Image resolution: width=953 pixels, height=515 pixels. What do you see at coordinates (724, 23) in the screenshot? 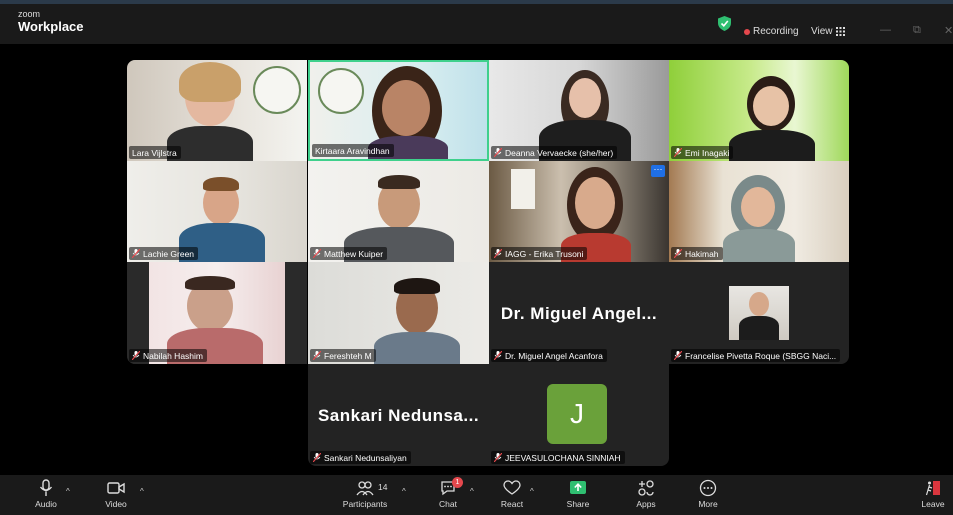
I see `shield-icon` at bounding box center [724, 23].